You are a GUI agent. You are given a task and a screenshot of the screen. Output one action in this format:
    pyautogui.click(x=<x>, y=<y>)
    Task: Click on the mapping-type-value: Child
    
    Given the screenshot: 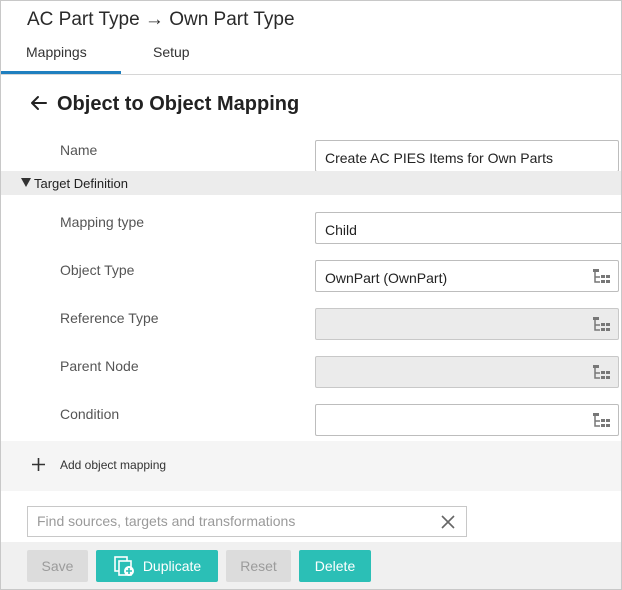 What is the action you would take?
    pyautogui.click(x=341, y=230)
    